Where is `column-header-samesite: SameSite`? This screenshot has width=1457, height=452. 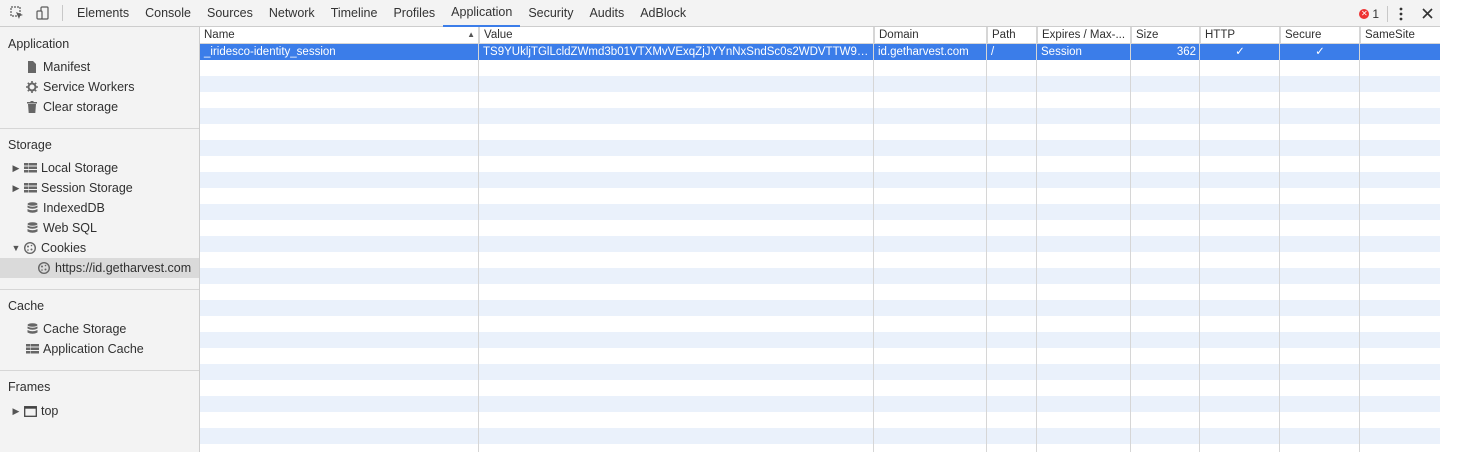
column-header-samesite: SameSite is located at coordinates (1400, 35).